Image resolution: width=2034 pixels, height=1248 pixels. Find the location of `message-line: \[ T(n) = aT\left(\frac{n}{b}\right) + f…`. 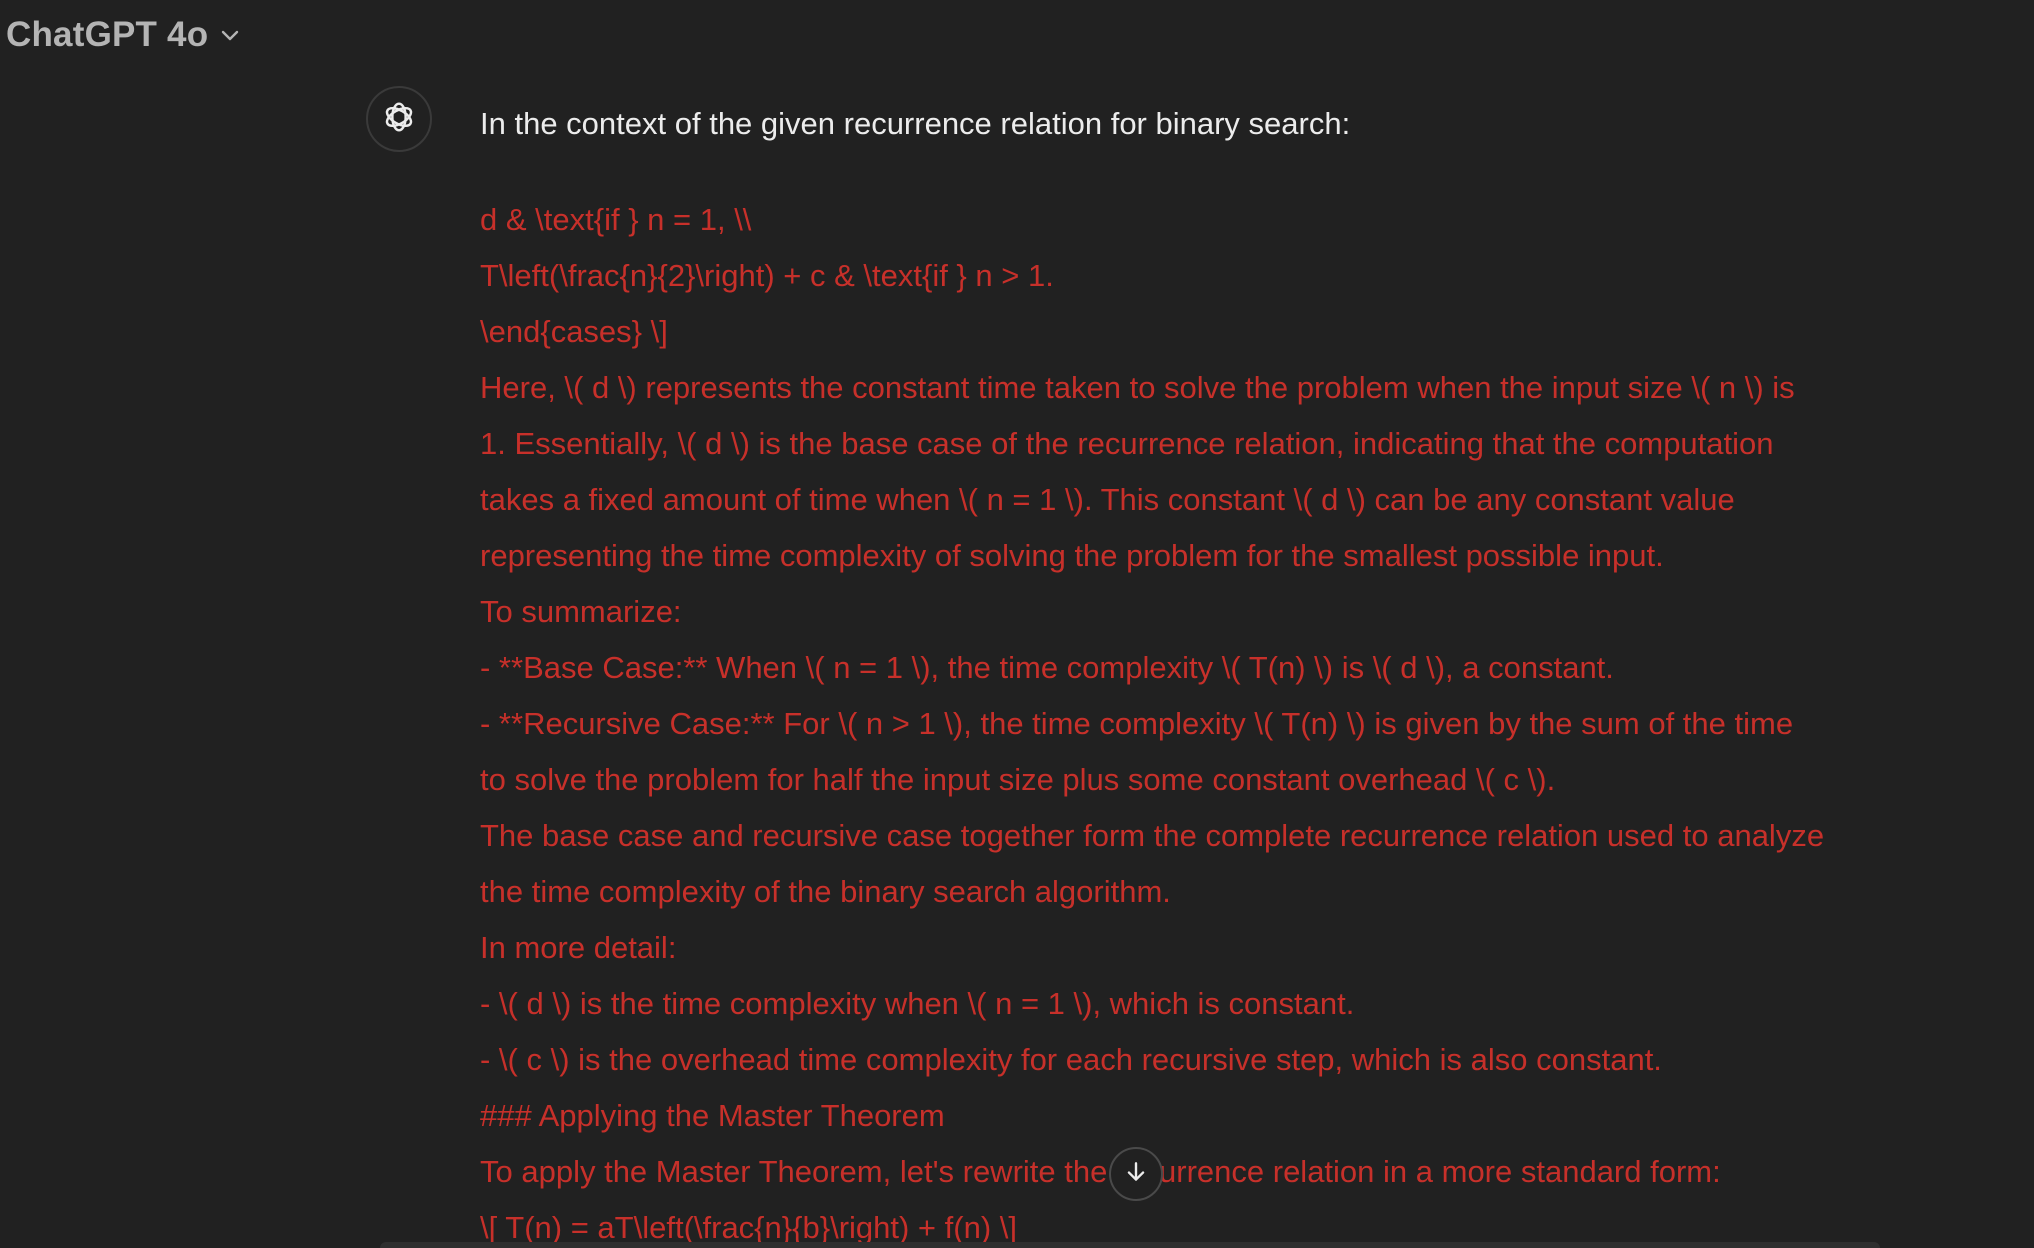

message-line: \[ T(n) = aT\left(\frac{n}{b}\right) + f… is located at coordinates (748, 1227).